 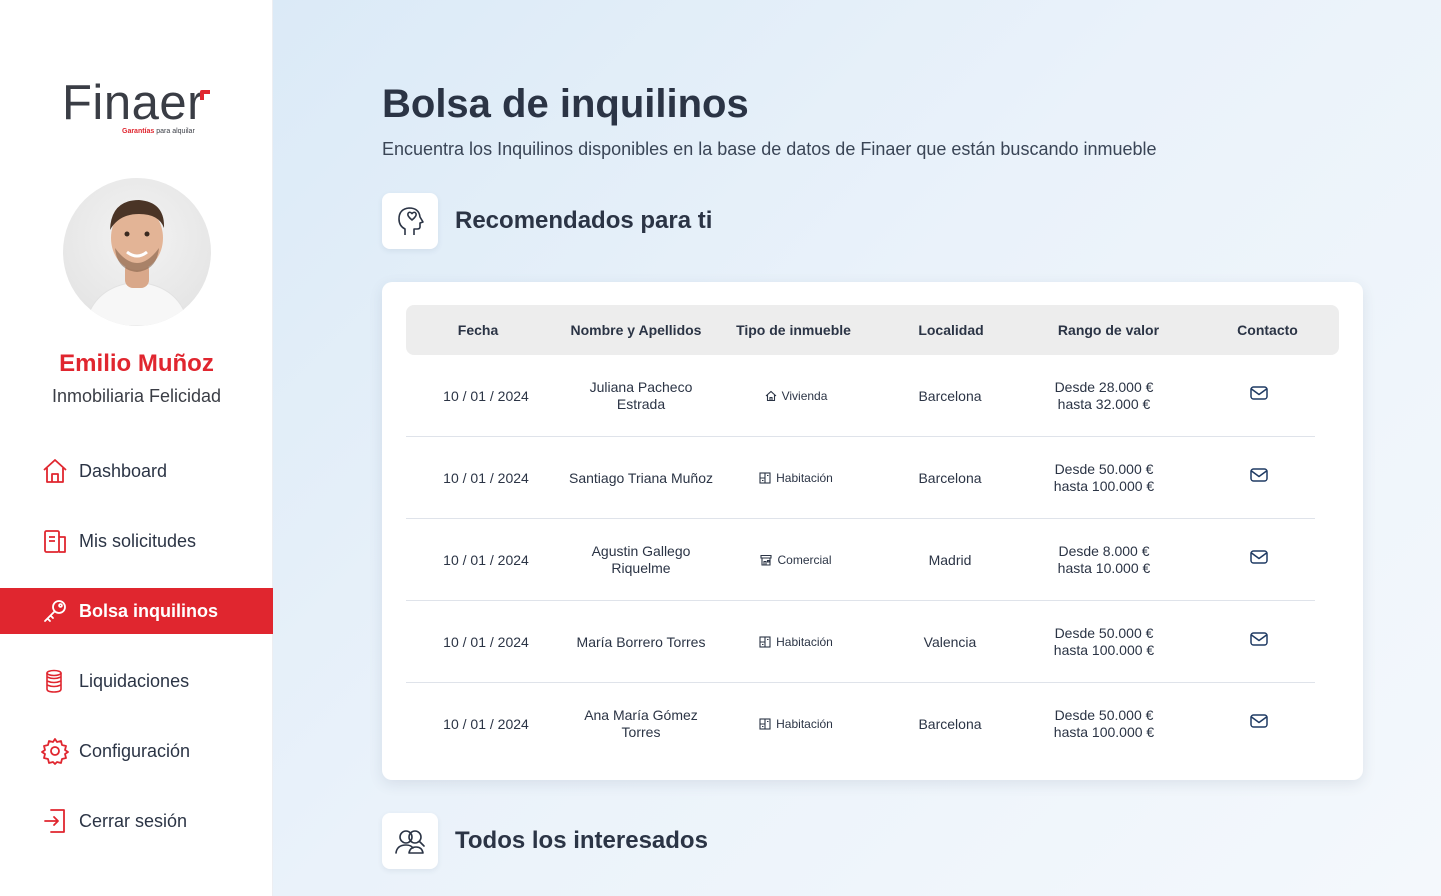 I want to click on nav-item-configuracion: Configuración, so click(x=136, y=751).